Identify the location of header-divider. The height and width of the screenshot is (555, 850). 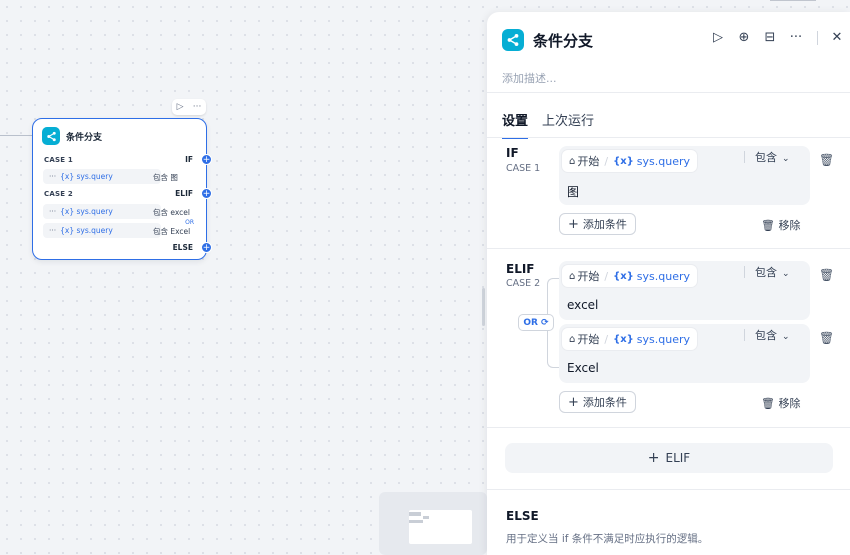
(817, 37).